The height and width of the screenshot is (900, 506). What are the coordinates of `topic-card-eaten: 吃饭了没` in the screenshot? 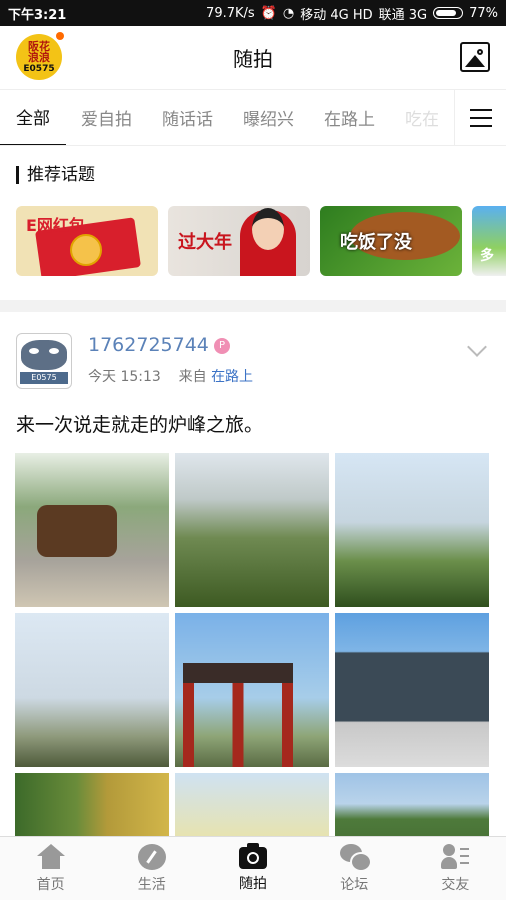 It's located at (391, 241).